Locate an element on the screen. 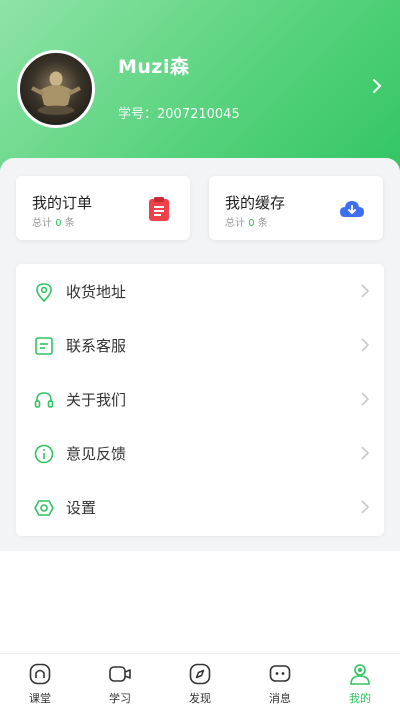 This screenshot has height=711, width=400. location-icon is located at coordinates (44, 293).